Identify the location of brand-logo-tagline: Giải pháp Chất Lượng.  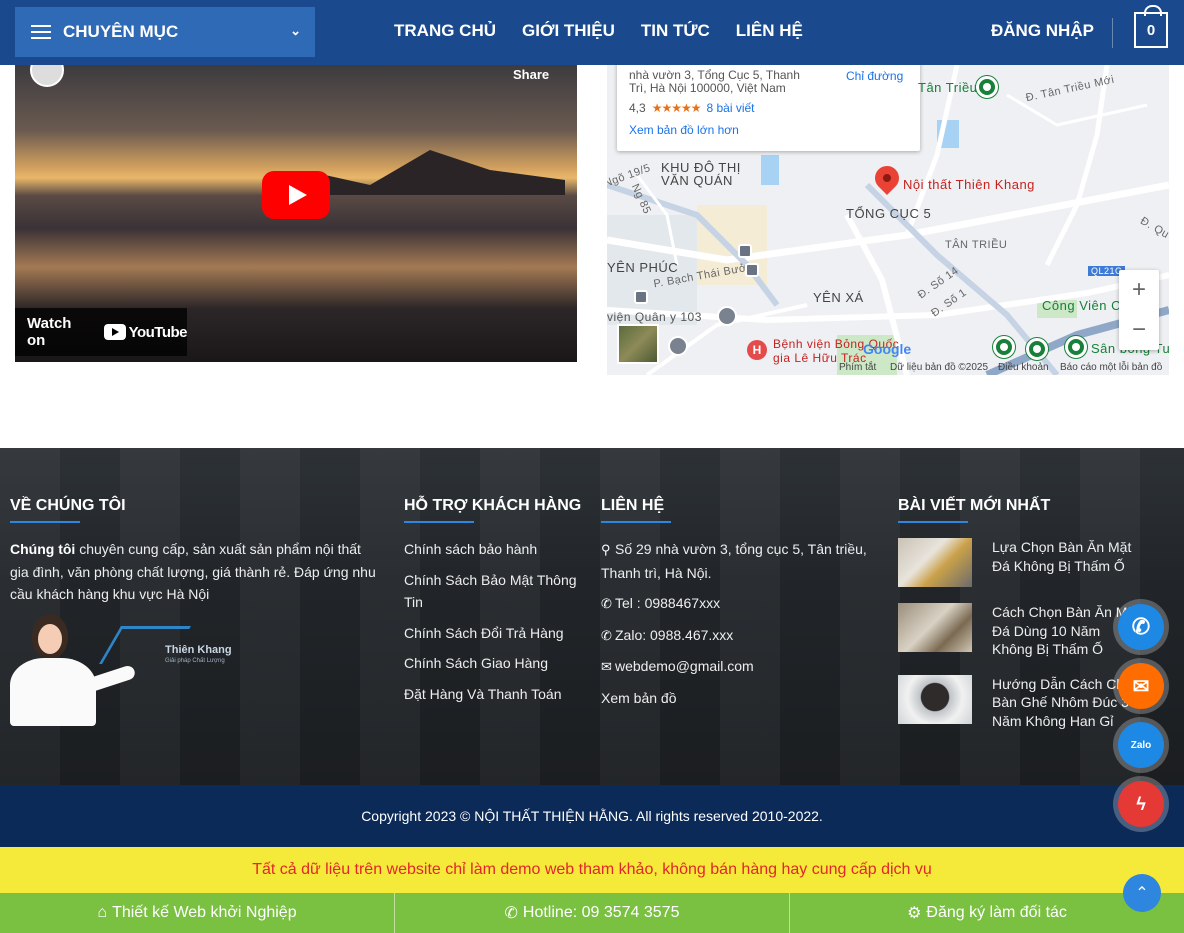
(195, 661).